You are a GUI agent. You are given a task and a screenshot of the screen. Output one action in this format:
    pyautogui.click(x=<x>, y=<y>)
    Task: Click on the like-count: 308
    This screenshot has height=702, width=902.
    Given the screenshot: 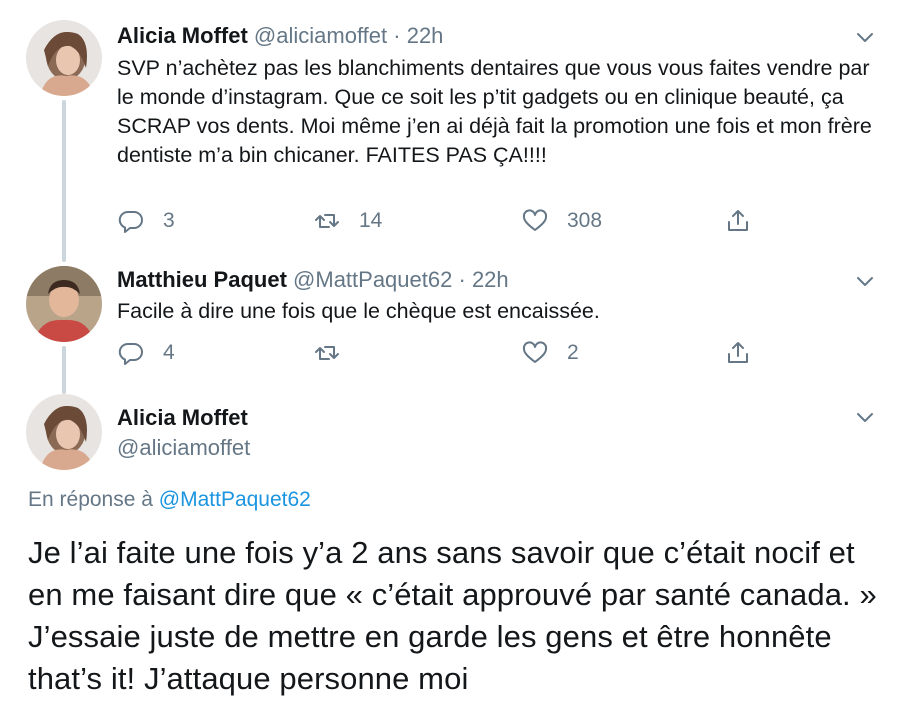 What is the action you would take?
    pyautogui.click(x=585, y=220)
    